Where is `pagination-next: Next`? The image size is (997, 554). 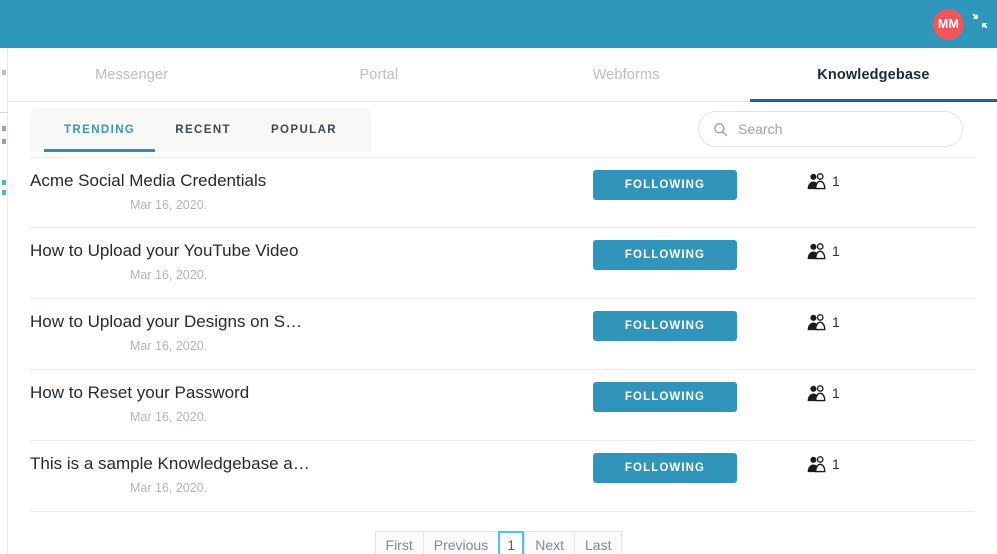
pagination-next: Next is located at coordinates (549, 542).